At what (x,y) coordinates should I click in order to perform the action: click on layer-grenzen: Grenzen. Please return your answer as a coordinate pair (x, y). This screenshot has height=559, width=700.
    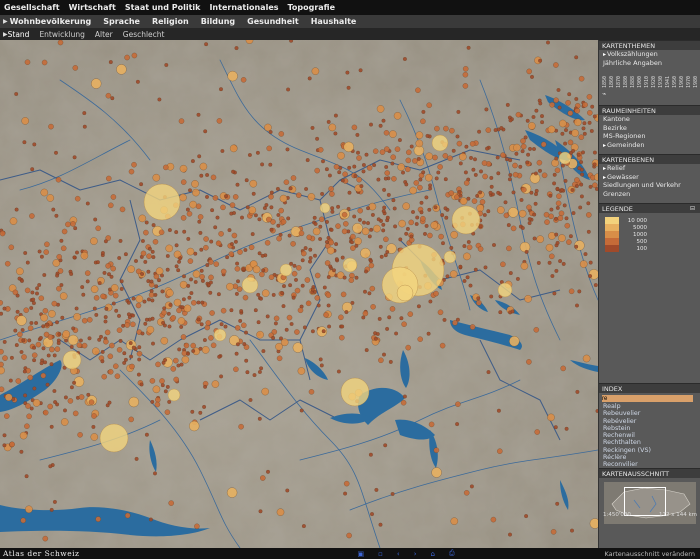
    Looking at the image, I should click on (649, 194).